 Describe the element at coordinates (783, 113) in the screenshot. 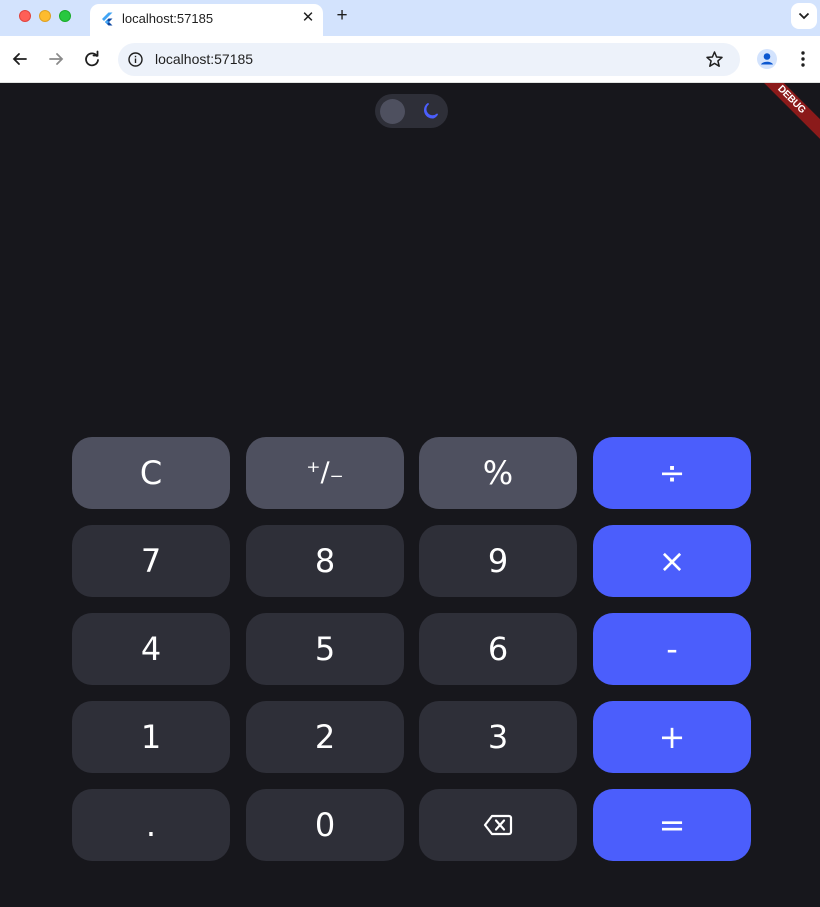

I see `debug-banner: DEBUG` at that location.